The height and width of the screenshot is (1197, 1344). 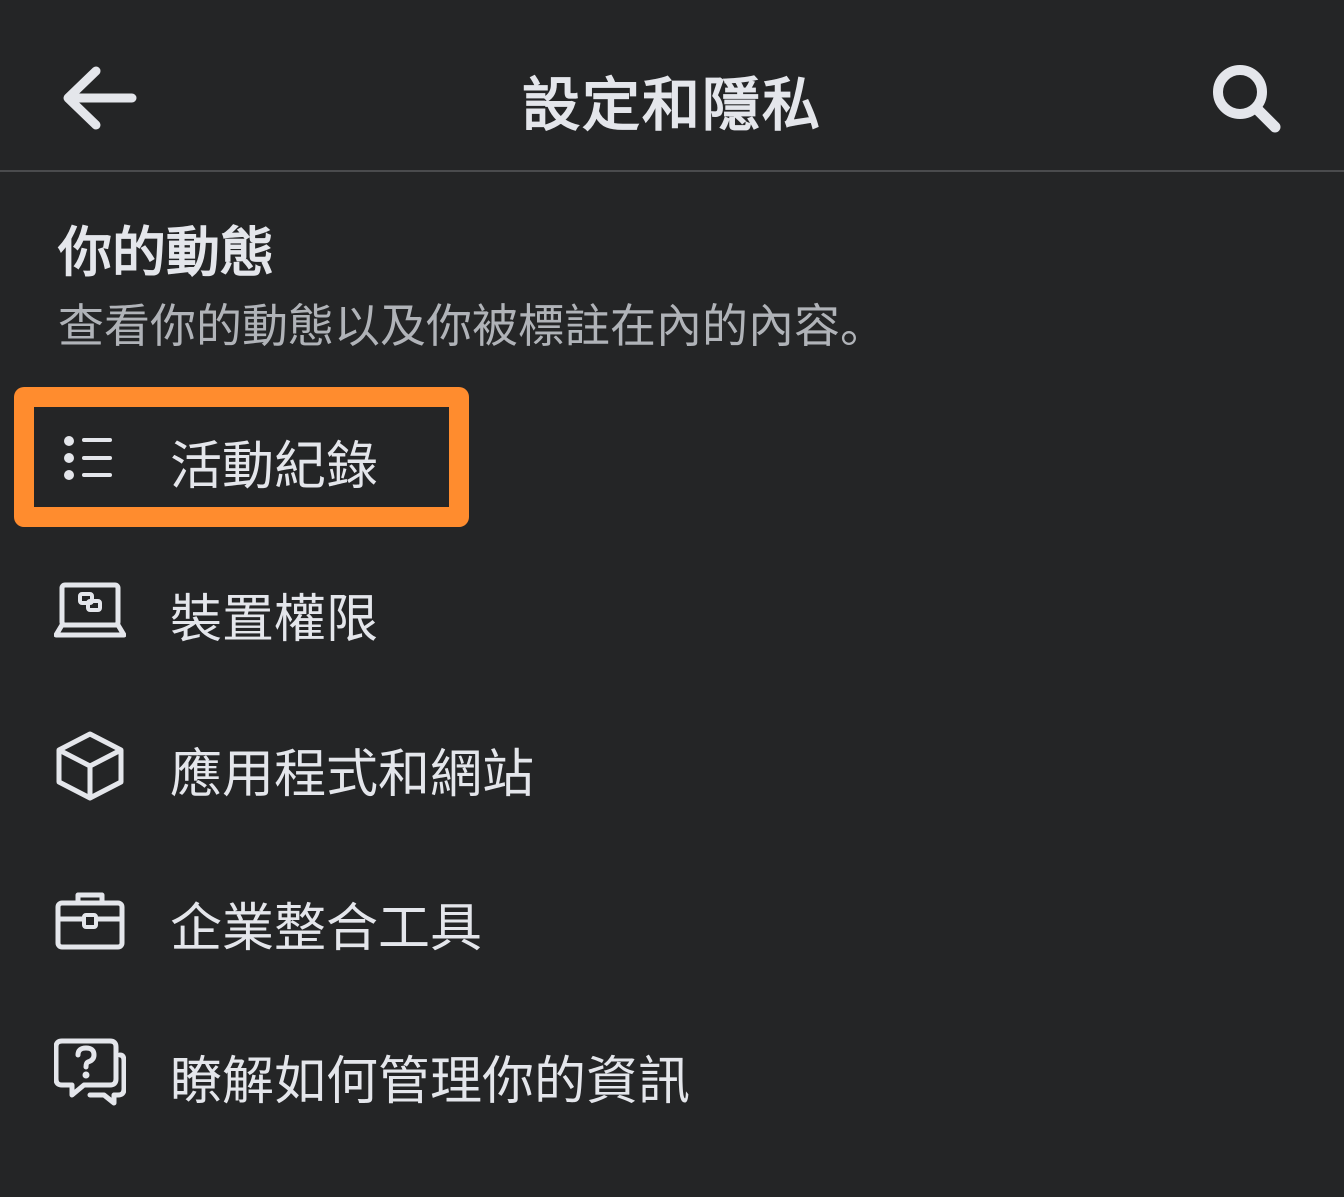 What do you see at coordinates (672, 920) in the screenshot?
I see `menu-item-business-integrations: 企業整合工具` at bounding box center [672, 920].